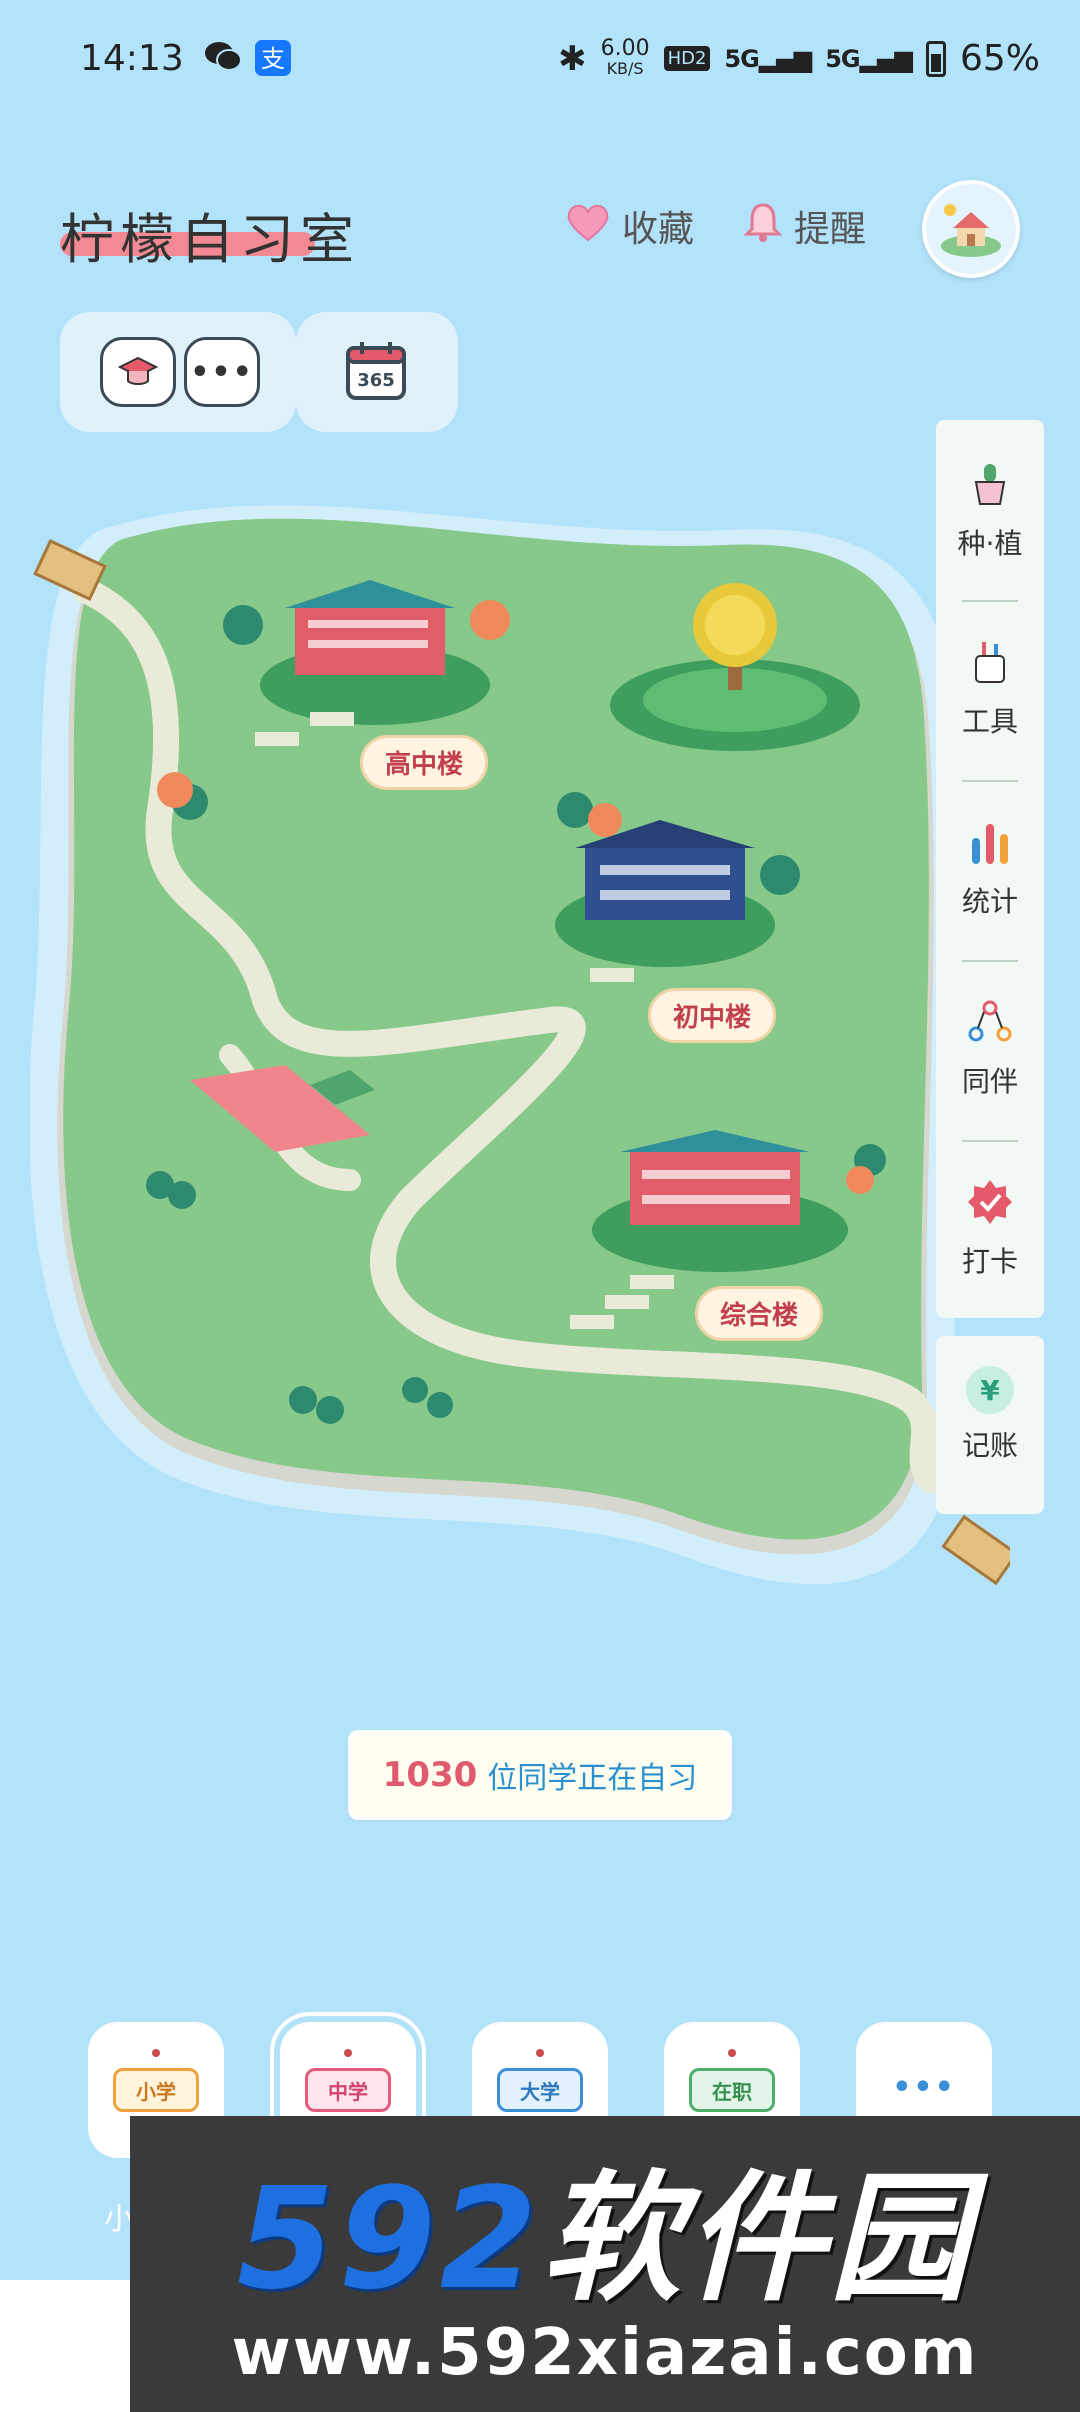  What do you see at coordinates (990, 1049) in the screenshot?
I see `side-item-companion: 同伴` at bounding box center [990, 1049].